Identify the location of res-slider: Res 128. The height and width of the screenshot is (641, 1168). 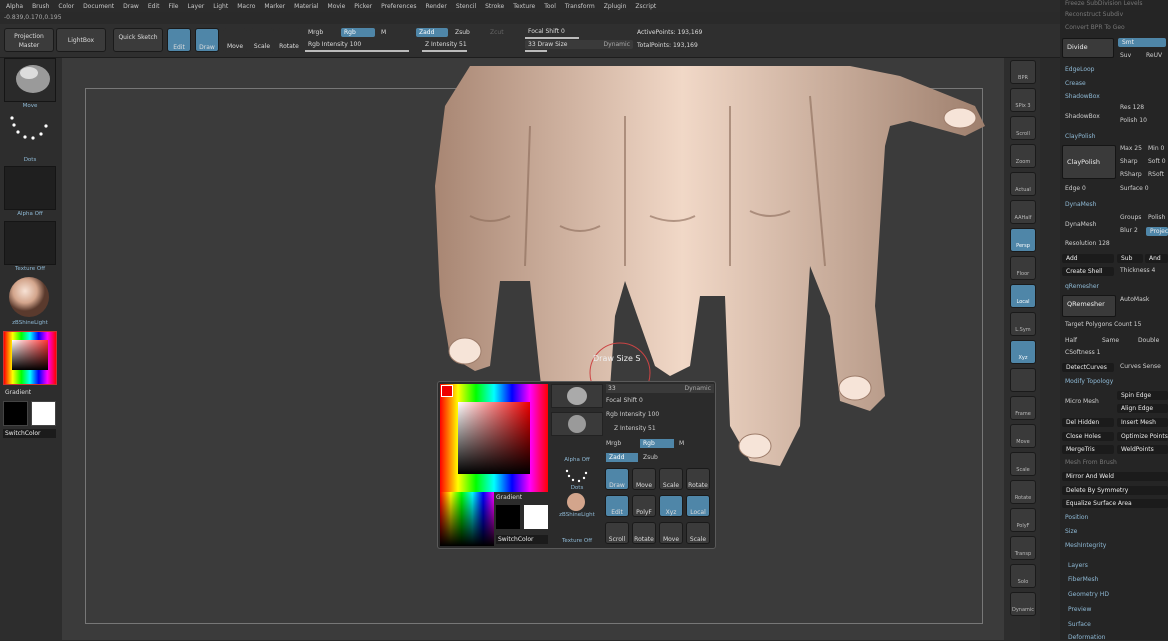
(1132, 107).